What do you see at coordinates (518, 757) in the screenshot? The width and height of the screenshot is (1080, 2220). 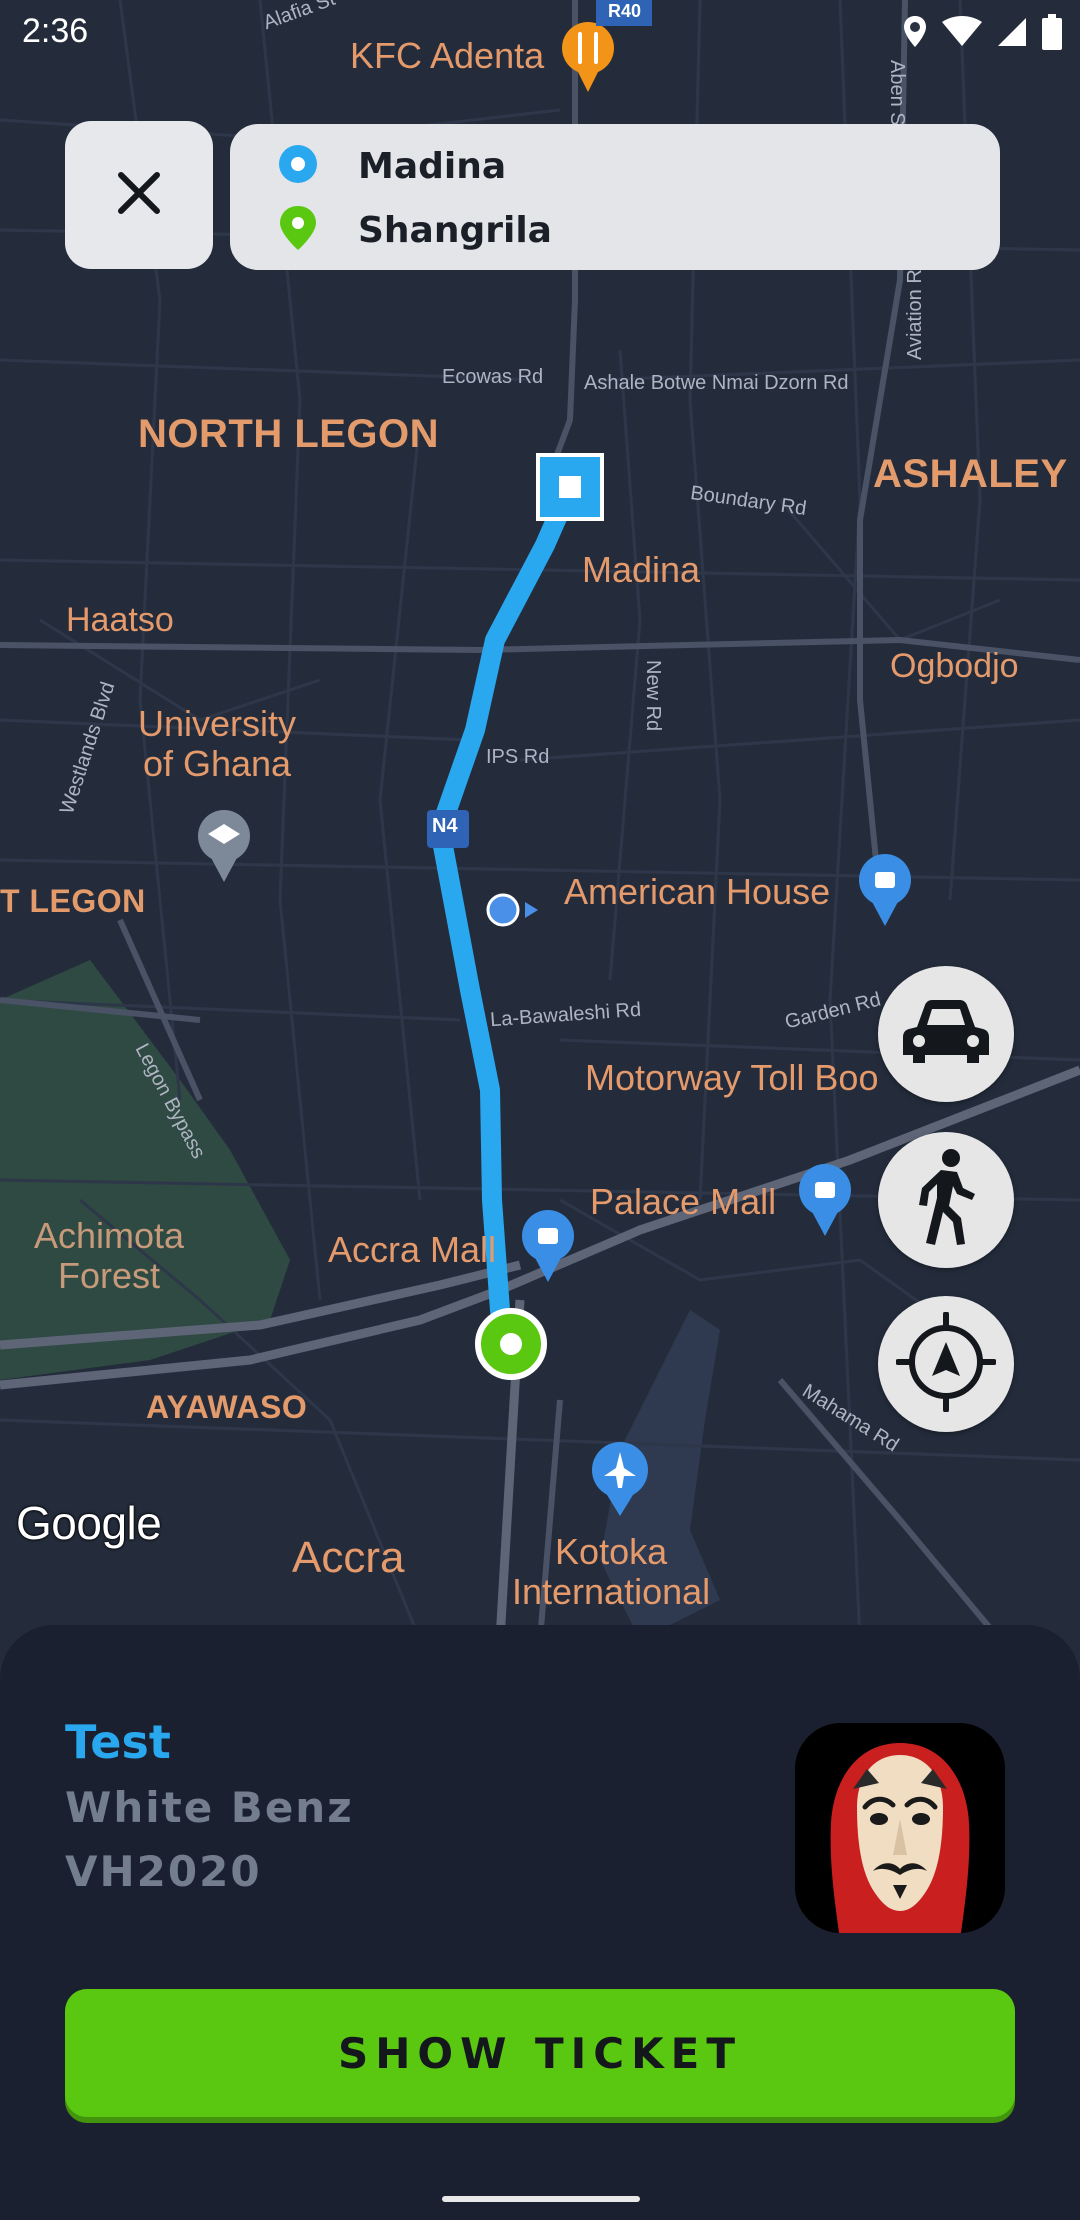 I see `street-label: IPS Rd` at bounding box center [518, 757].